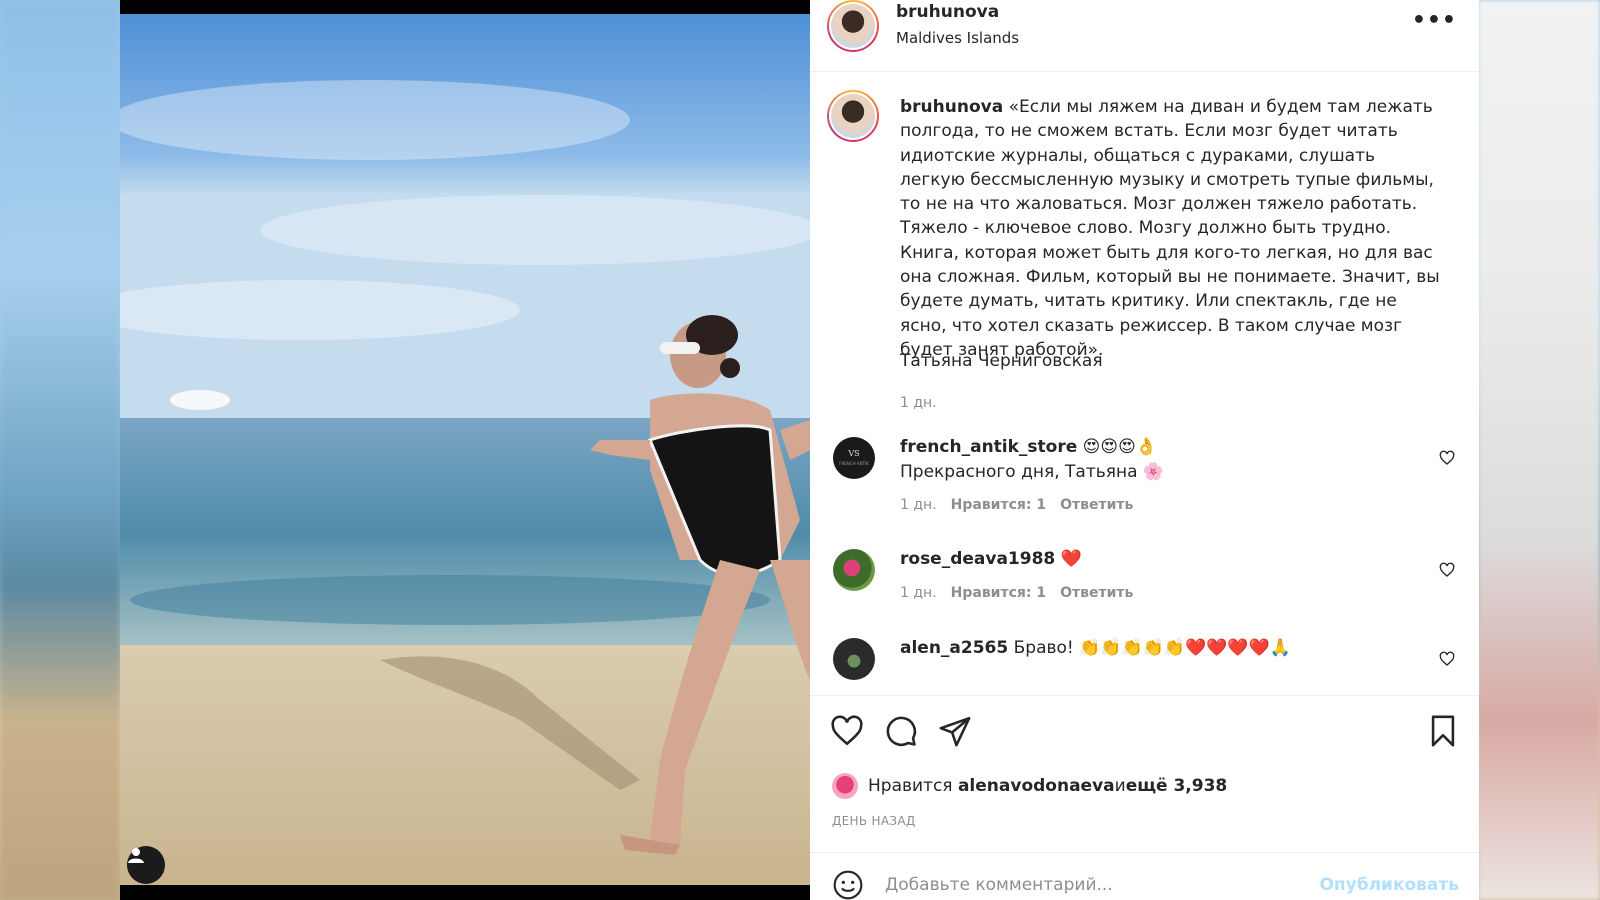 The image size is (1600, 900). I want to click on comment-text: rose_deava1988 ❤️, so click(991, 559).